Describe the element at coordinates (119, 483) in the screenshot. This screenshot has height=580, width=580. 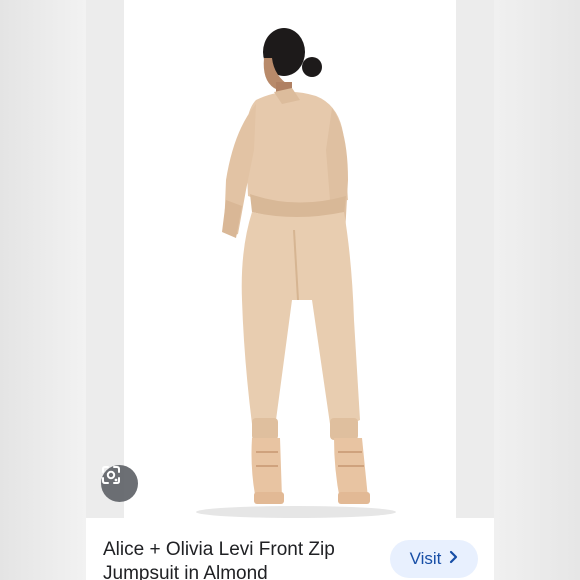
I see `lens-search-button` at that location.